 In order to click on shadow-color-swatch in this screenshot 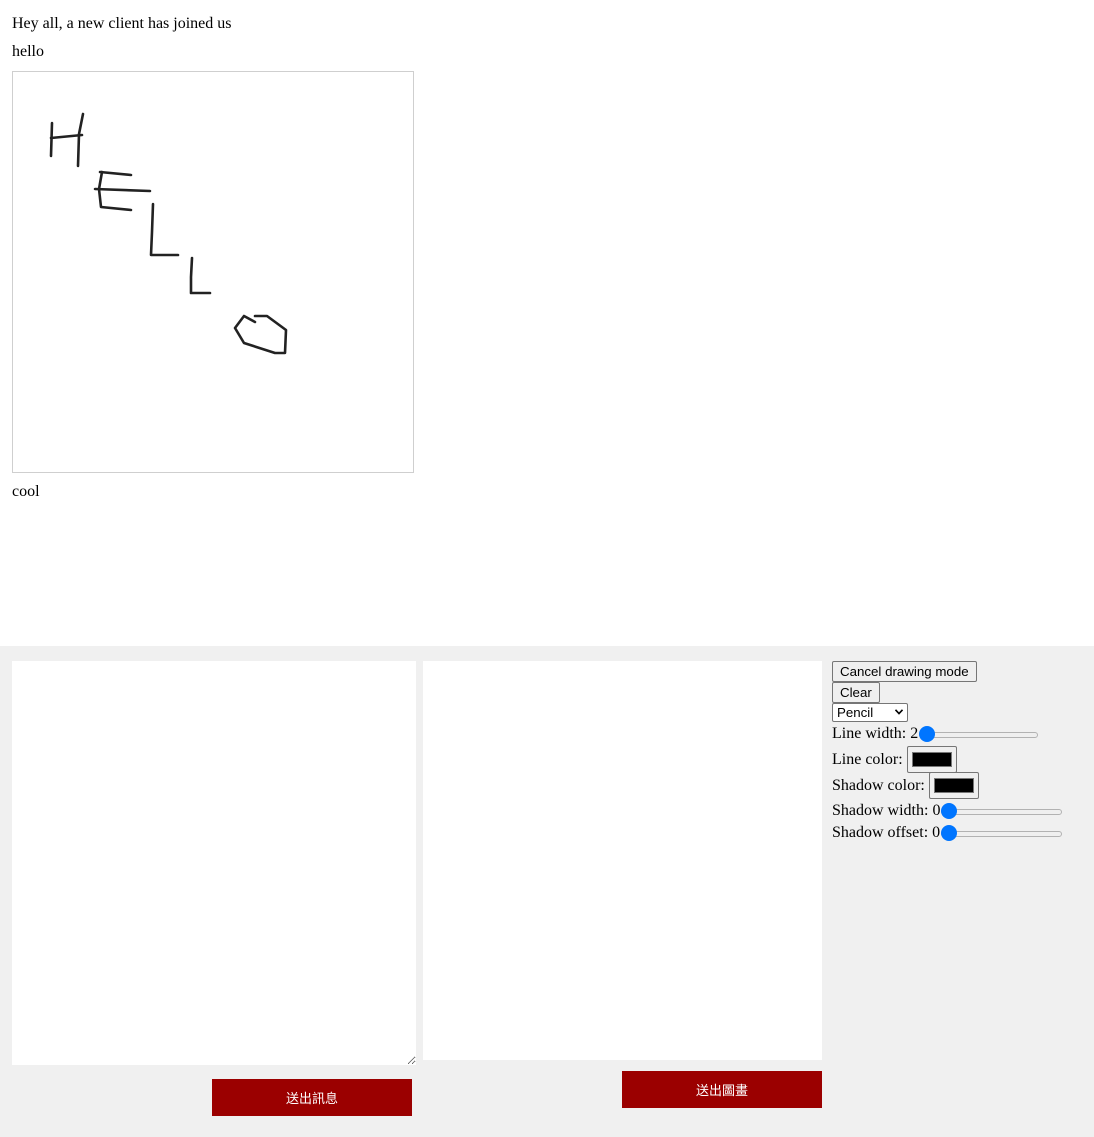, I will do `click(953, 785)`.